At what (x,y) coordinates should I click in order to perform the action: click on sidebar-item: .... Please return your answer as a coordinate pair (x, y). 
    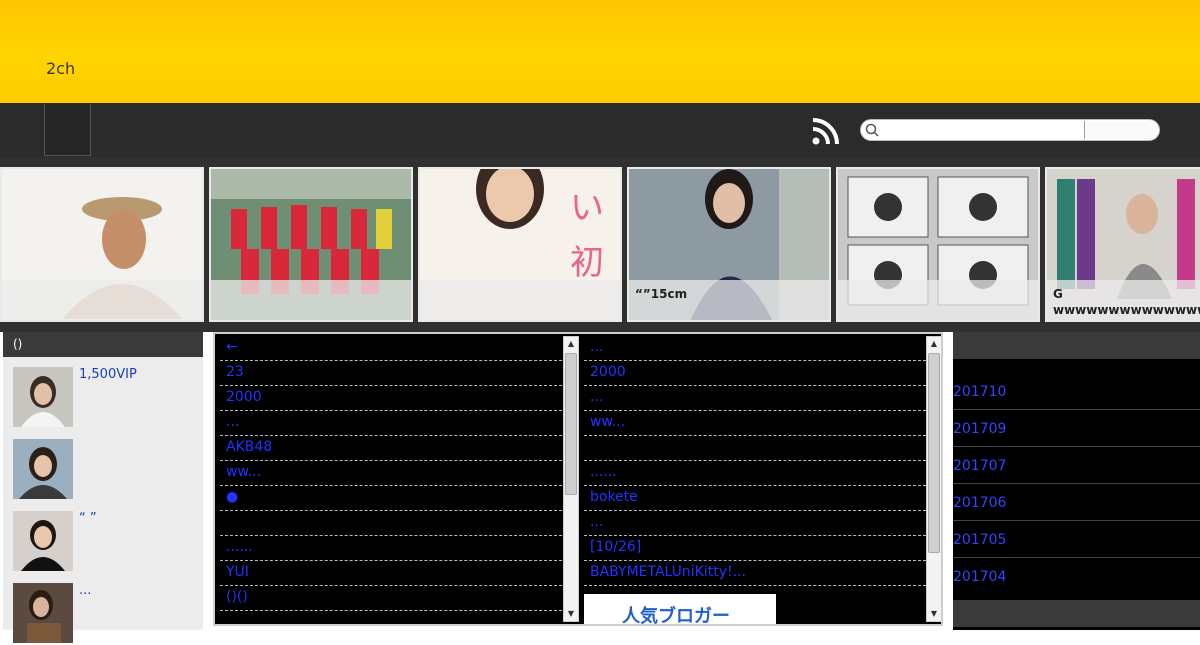
    Looking at the image, I should click on (105, 614).